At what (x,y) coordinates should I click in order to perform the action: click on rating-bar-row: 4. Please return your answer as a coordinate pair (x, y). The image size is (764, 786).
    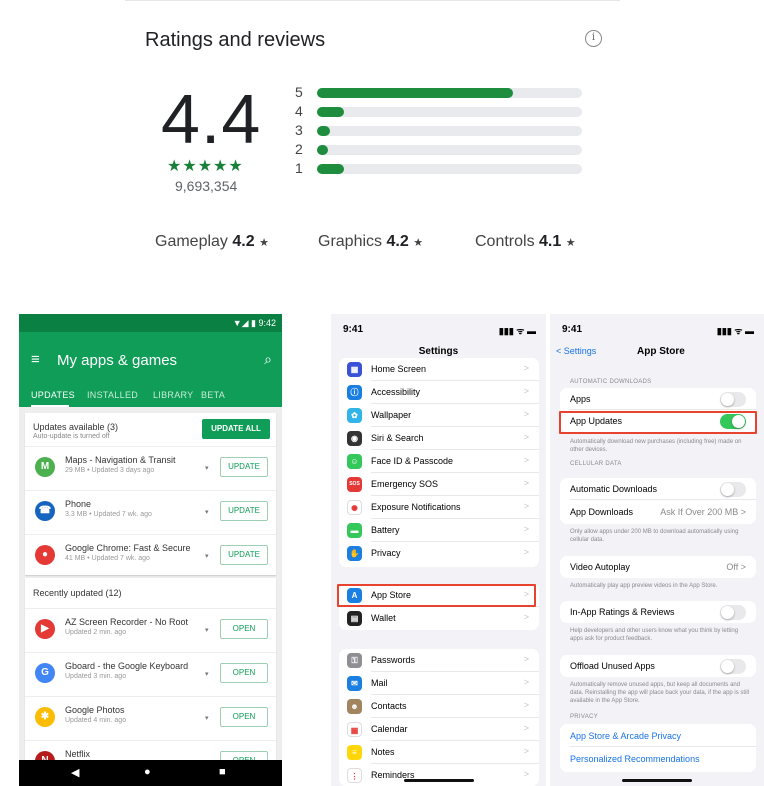
    Looking at the image, I should click on (445, 111).